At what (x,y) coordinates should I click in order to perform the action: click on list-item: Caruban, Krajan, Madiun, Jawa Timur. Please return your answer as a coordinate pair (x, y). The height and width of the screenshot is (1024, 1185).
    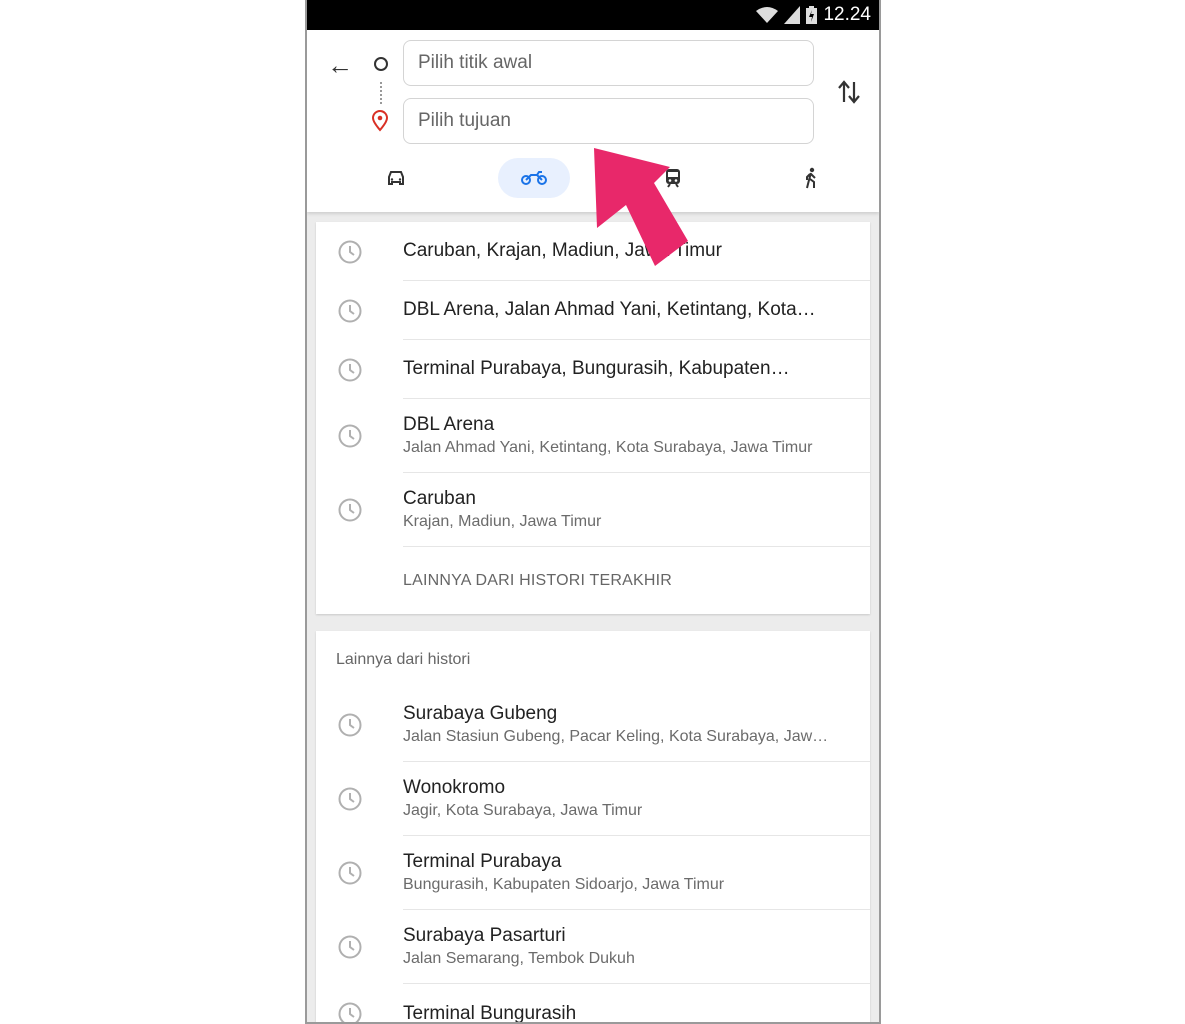
    Looking at the image, I should click on (593, 251).